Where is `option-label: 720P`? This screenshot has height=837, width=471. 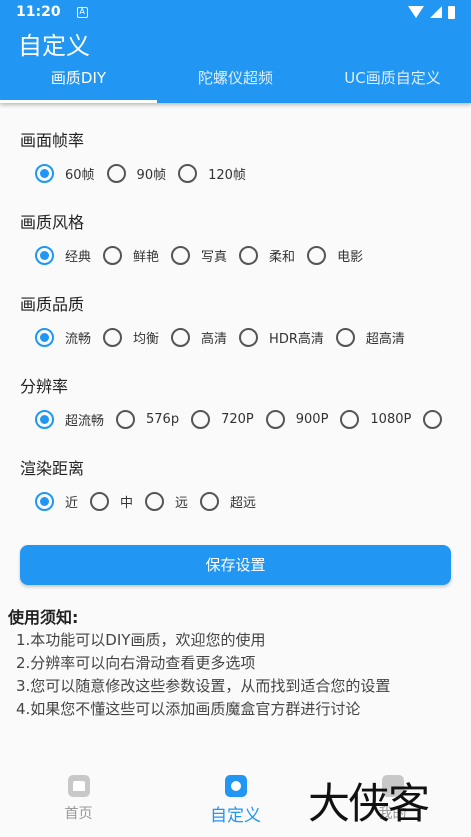 option-label: 720P is located at coordinates (237, 419).